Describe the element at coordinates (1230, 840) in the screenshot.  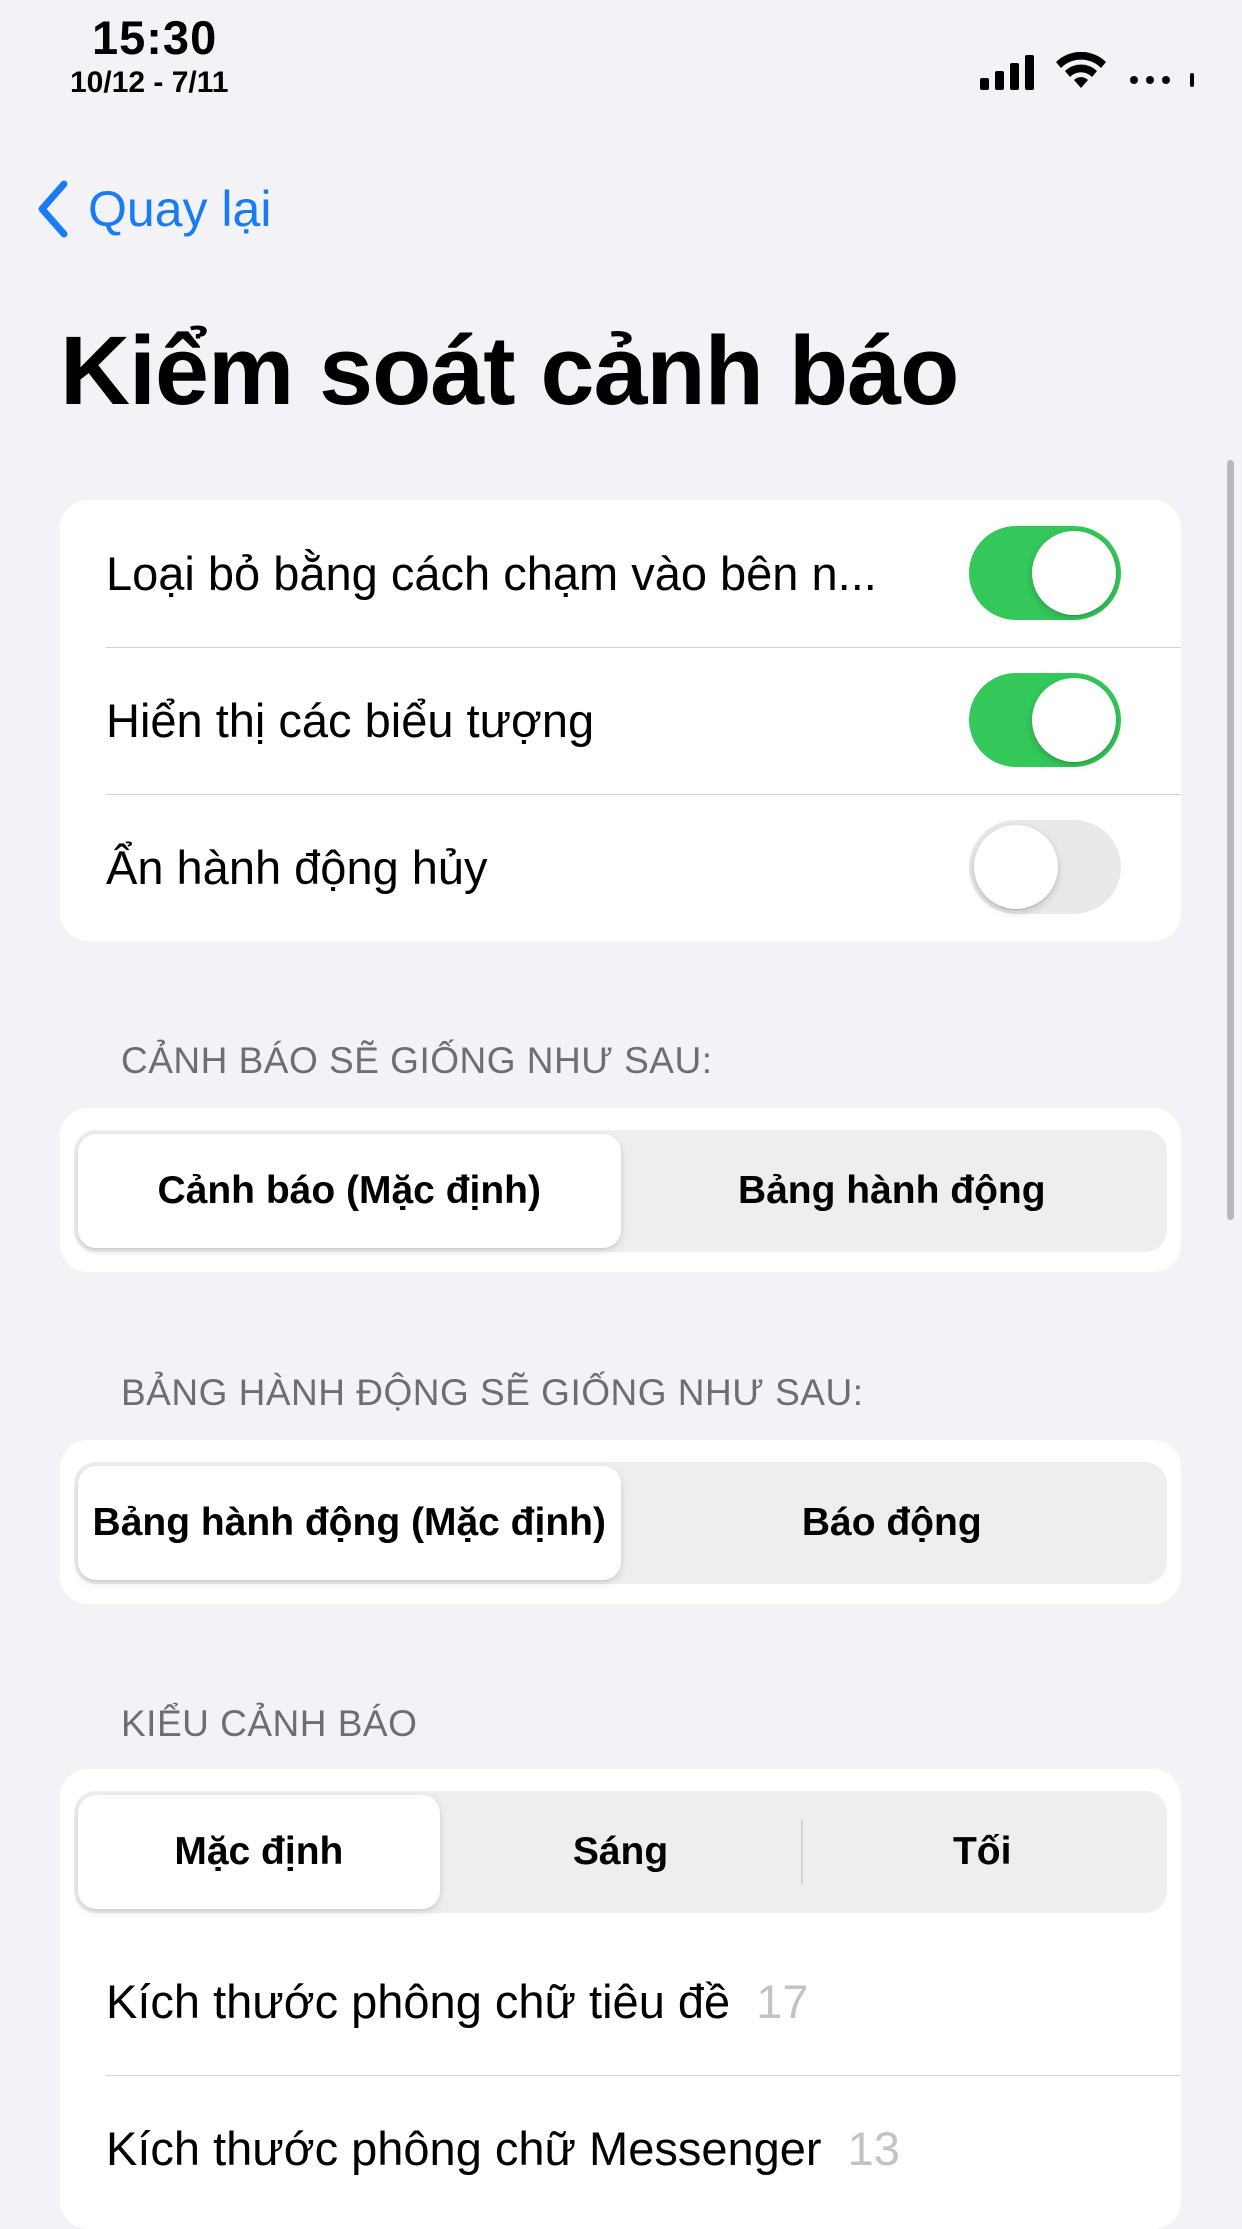
I see `scrollbar` at that location.